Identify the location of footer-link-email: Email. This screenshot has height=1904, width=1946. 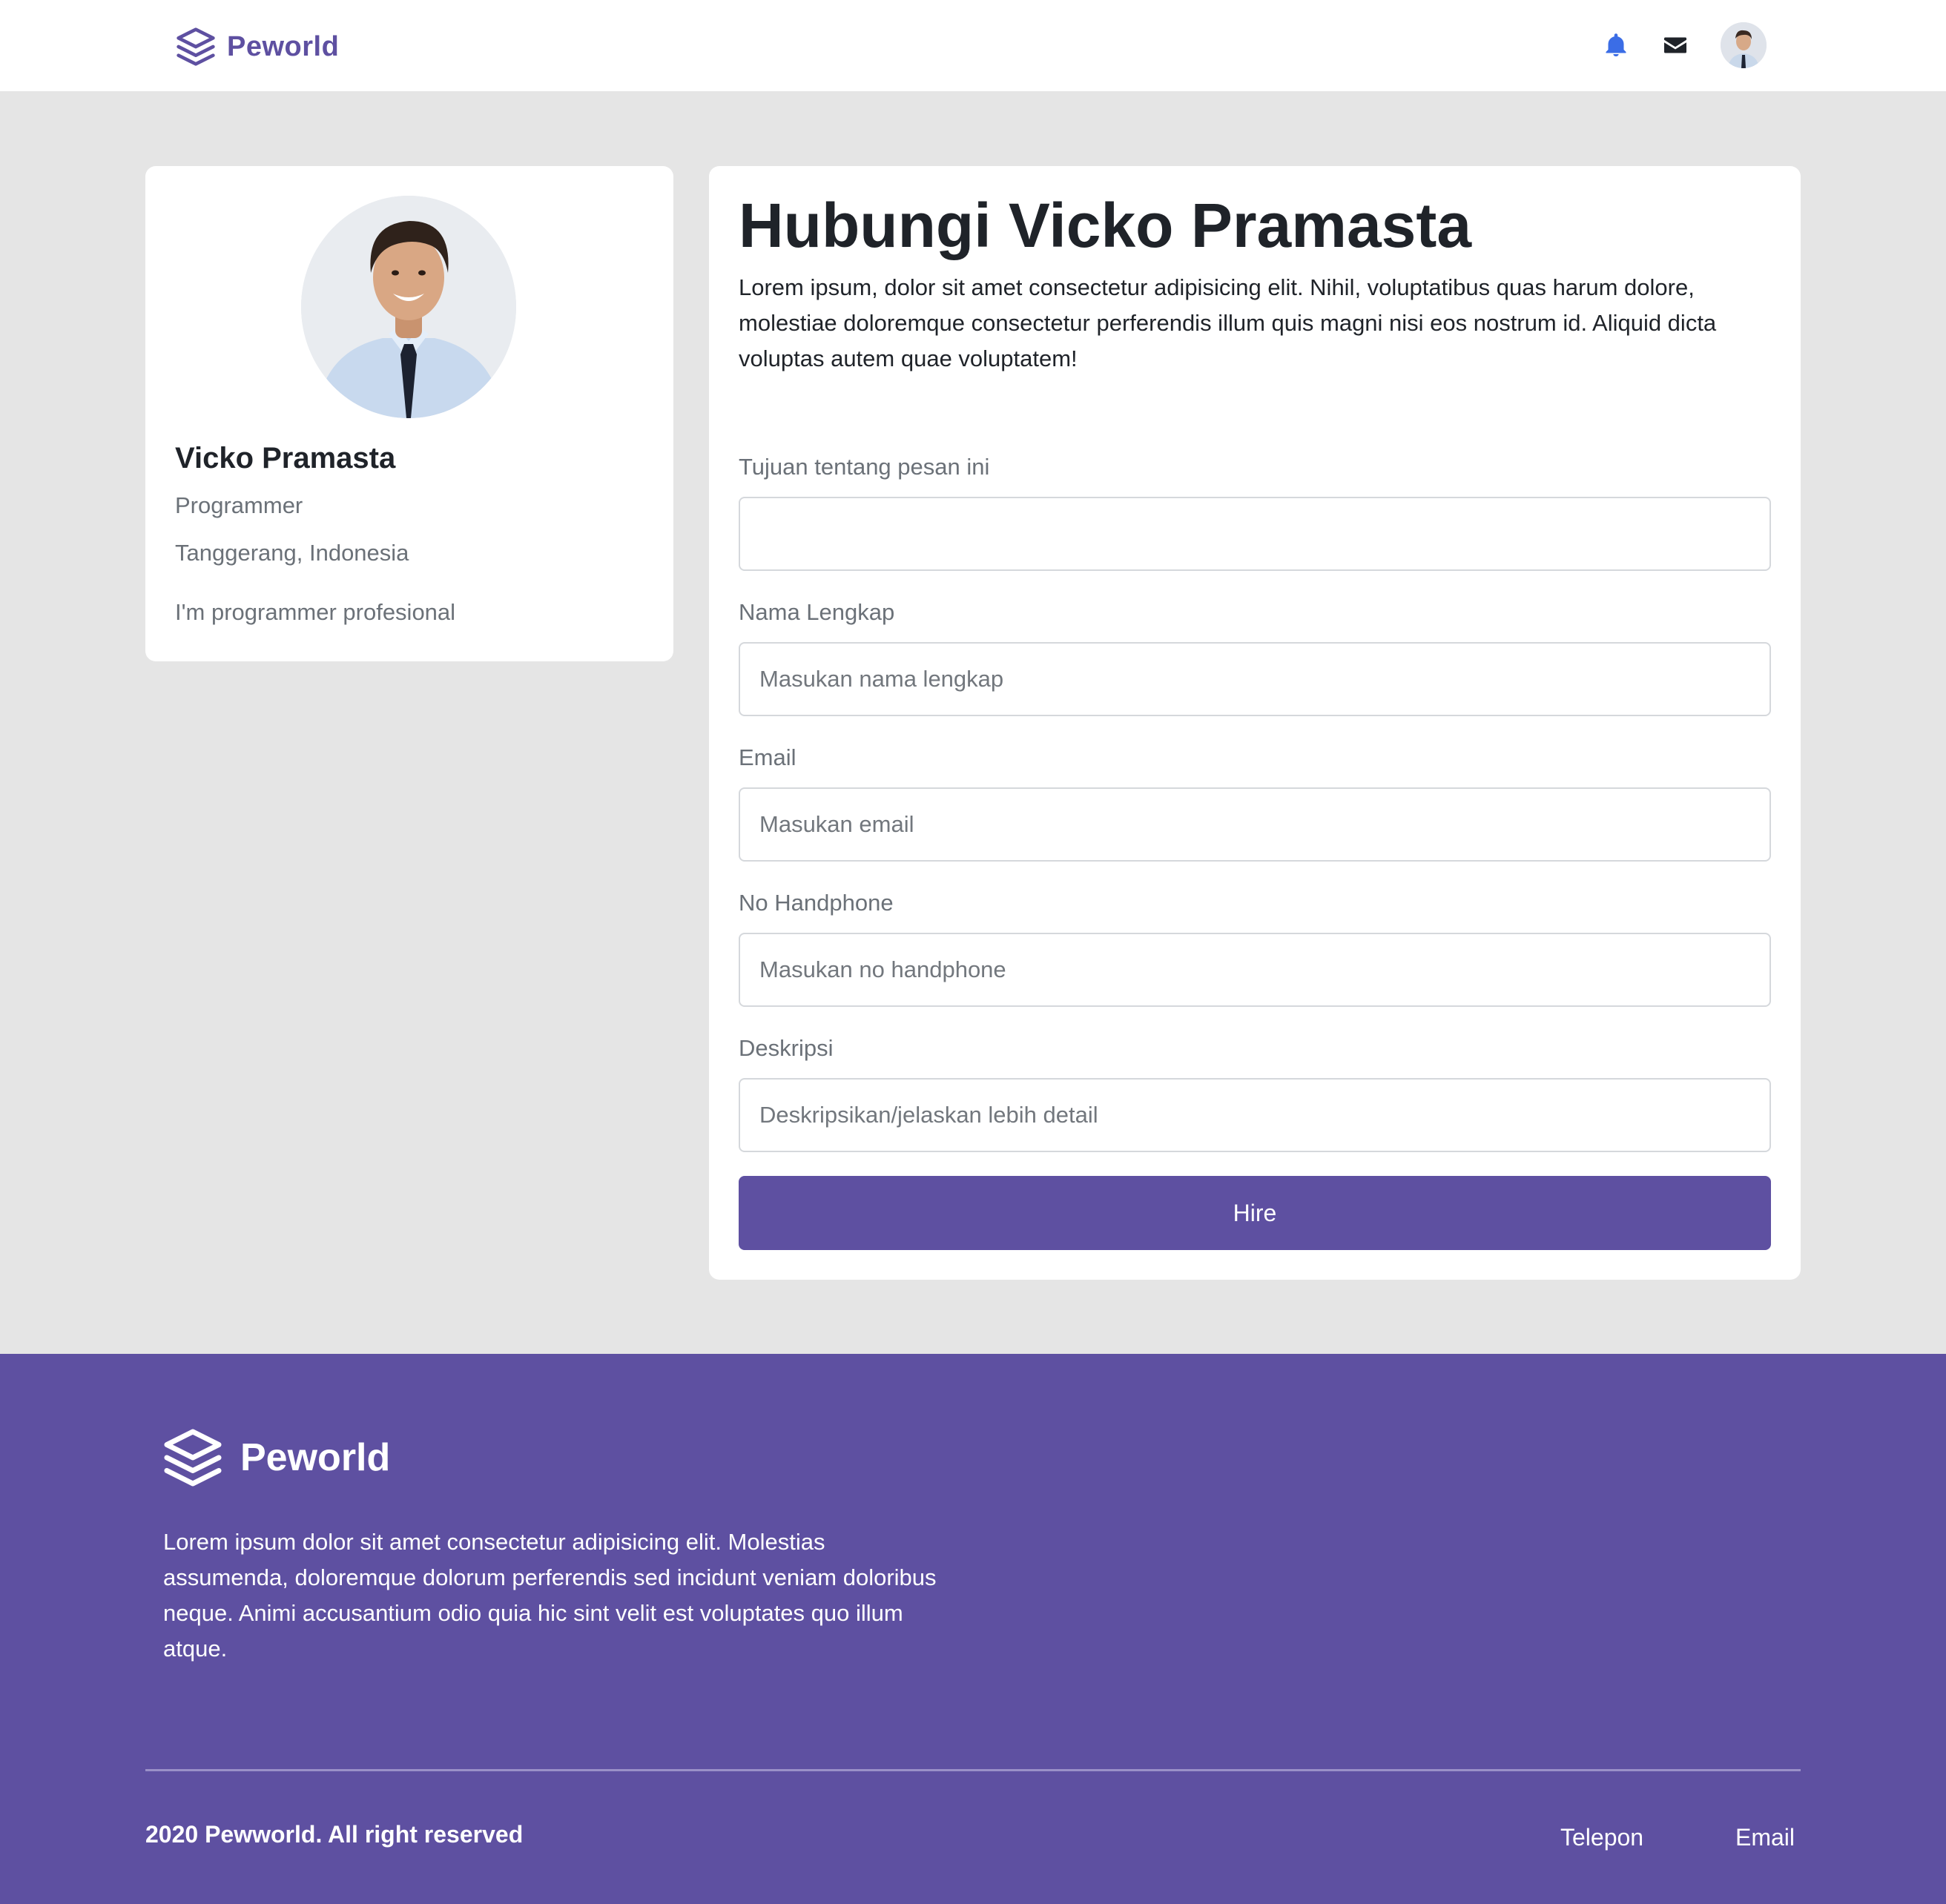
(1765, 1837).